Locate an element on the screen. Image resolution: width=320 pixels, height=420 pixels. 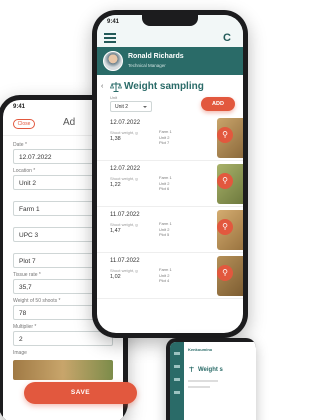
tablet-brand: Kenkoumino is located at coordinates (200, 349).